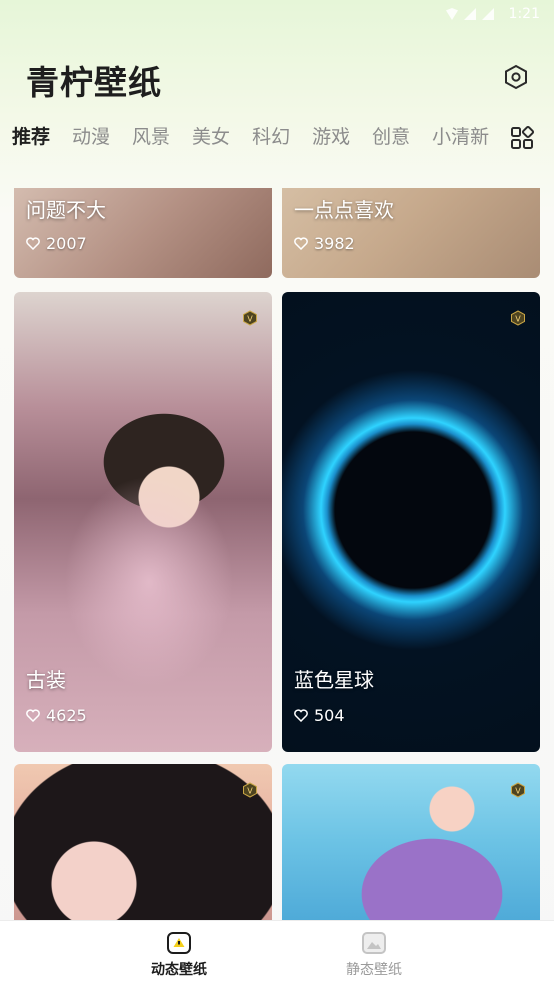  Describe the element at coordinates (31, 138) in the screenshot. I see `tab-recommend: 推荐` at that location.